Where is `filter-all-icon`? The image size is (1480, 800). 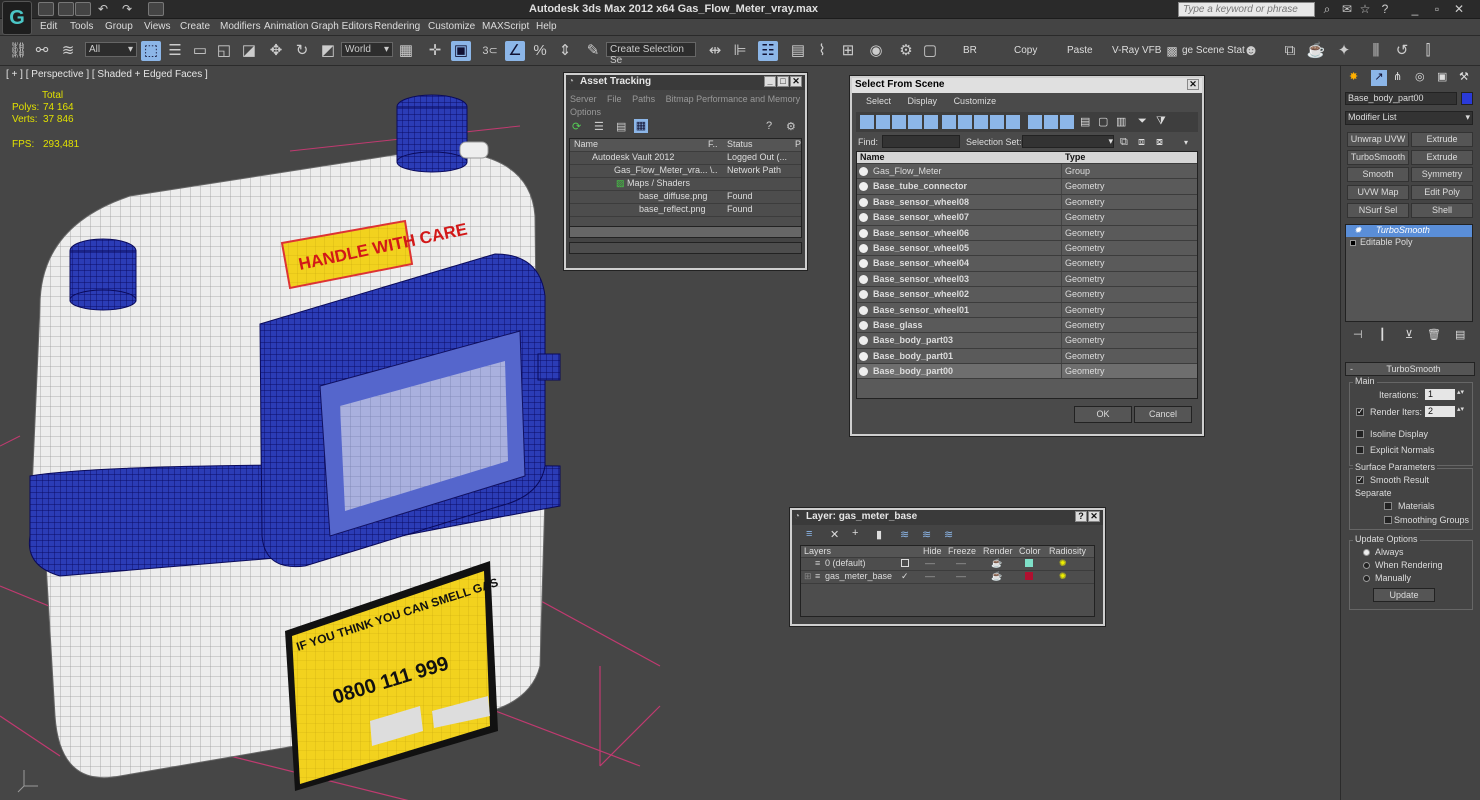 filter-all-icon is located at coordinates (1013, 122).